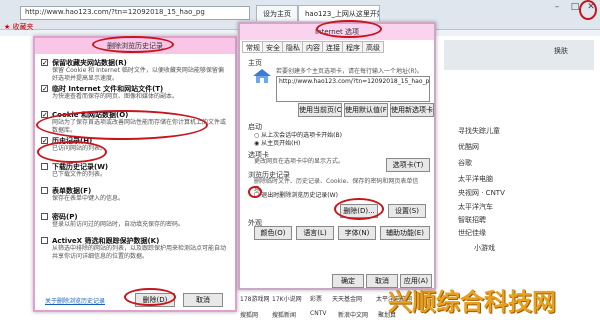 This screenshot has height=323, width=600. I want to click on tabs-description: 更改网页在选项卡中的显示方式。, so click(299, 161).